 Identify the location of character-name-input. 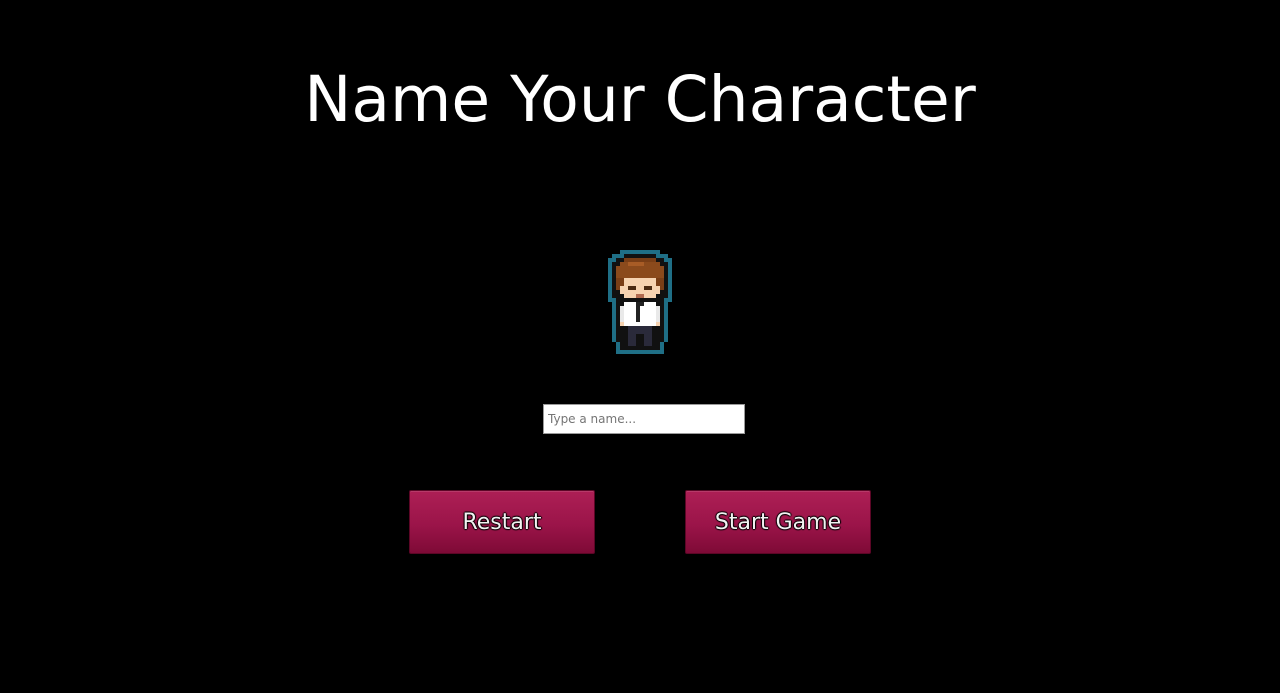
(644, 419).